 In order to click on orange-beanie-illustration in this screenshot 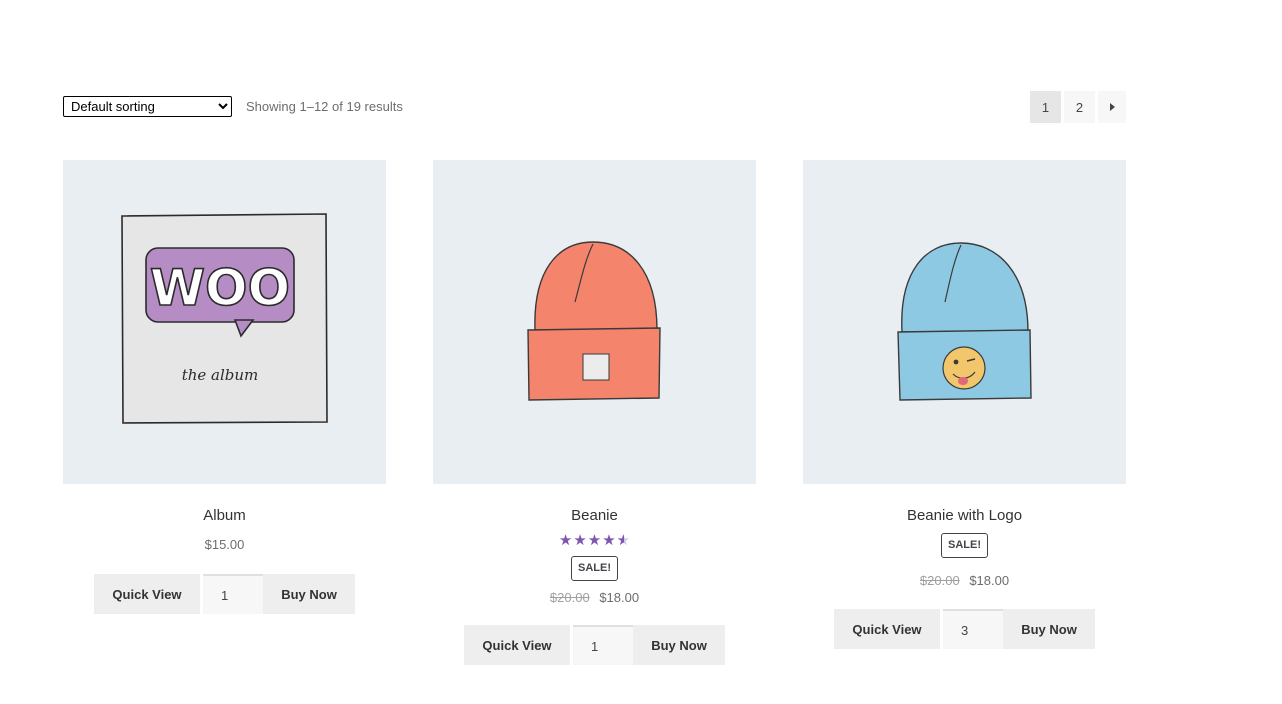, I will do `click(594, 321)`.